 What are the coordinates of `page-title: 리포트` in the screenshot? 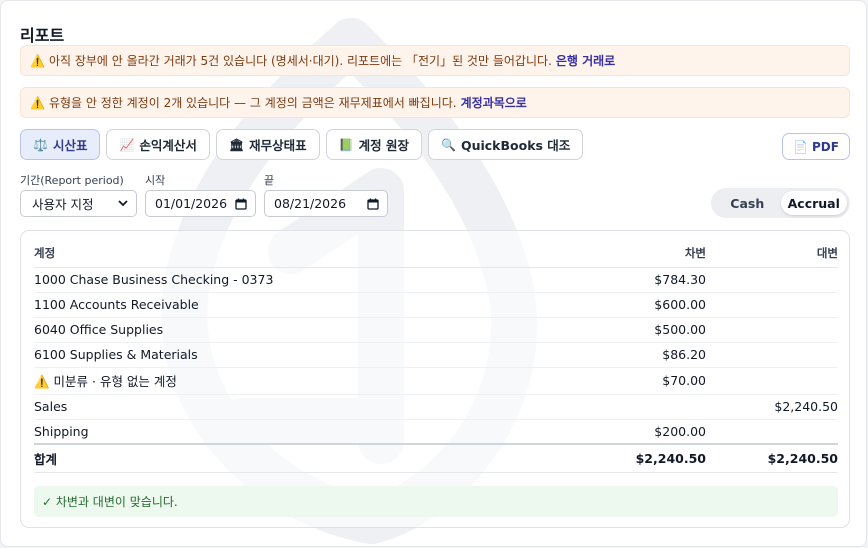 It's located at (42, 35).